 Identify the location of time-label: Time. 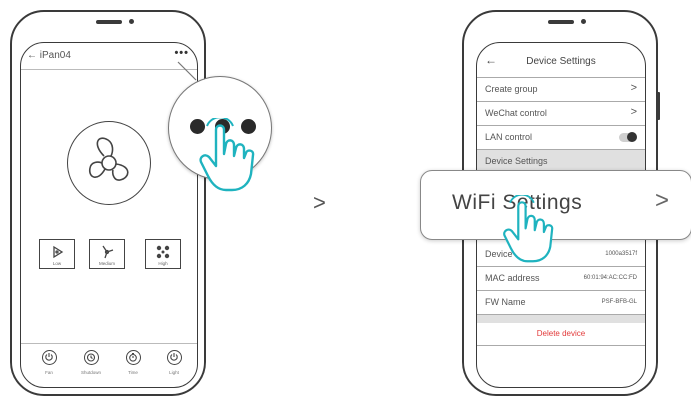
(133, 372).